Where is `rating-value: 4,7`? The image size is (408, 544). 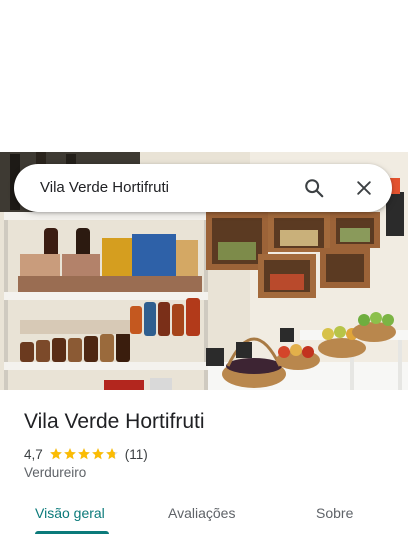
rating-value: 4,7 is located at coordinates (33, 454).